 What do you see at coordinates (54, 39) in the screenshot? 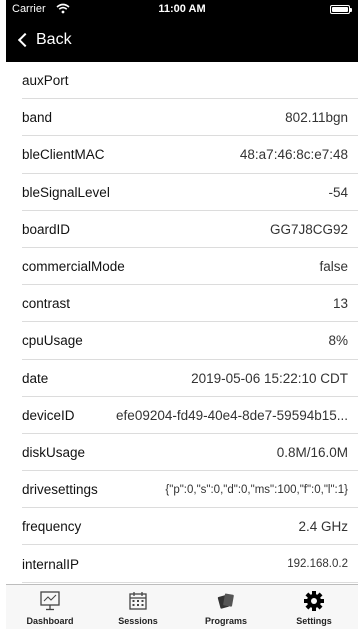
I see `back-label: Back` at bounding box center [54, 39].